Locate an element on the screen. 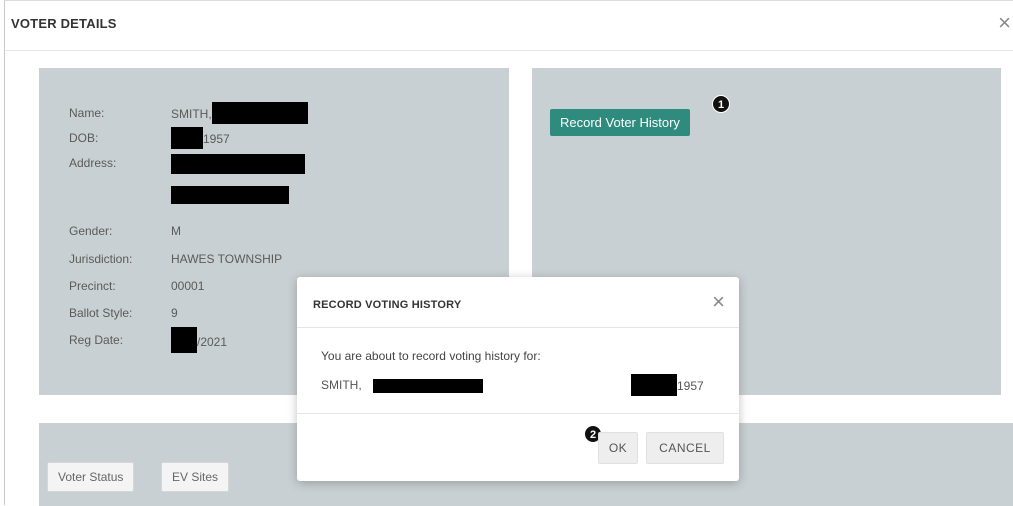 Image resolution: width=1013 pixels, height=506 pixels. voter-name-value: SMITH, is located at coordinates (191, 114).